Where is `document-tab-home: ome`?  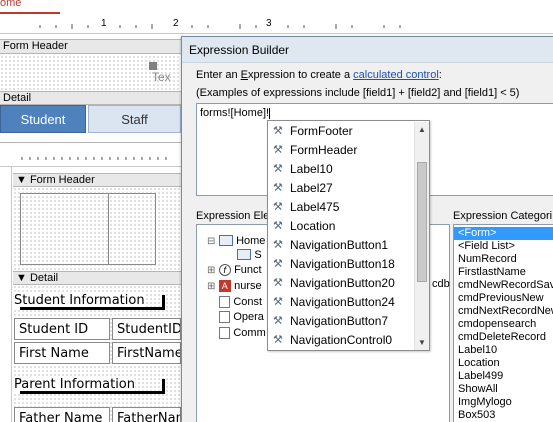 document-tab-home: ome is located at coordinates (10, 4).